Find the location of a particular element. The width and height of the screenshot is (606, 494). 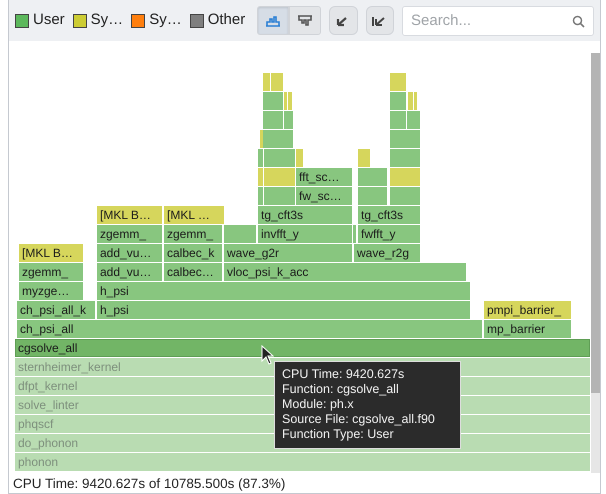

tooltip-line: CPU Time: 9420.627s is located at coordinates (344, 374).